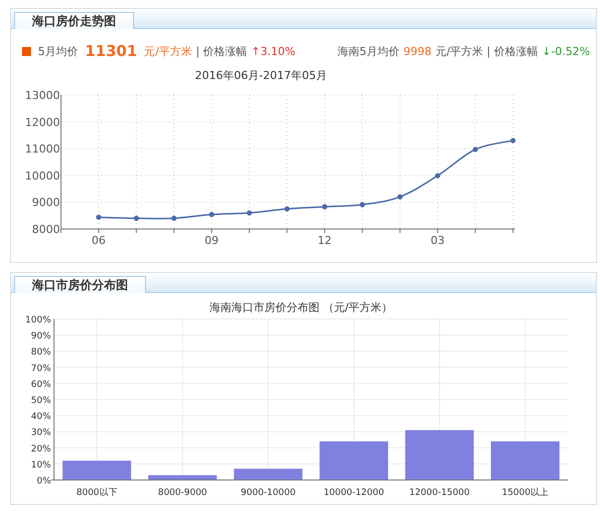 The image size is (600, 511). Describe the element at coordinates (42, 122) in the screenshot. I see `axis-label: 12000` at that location.